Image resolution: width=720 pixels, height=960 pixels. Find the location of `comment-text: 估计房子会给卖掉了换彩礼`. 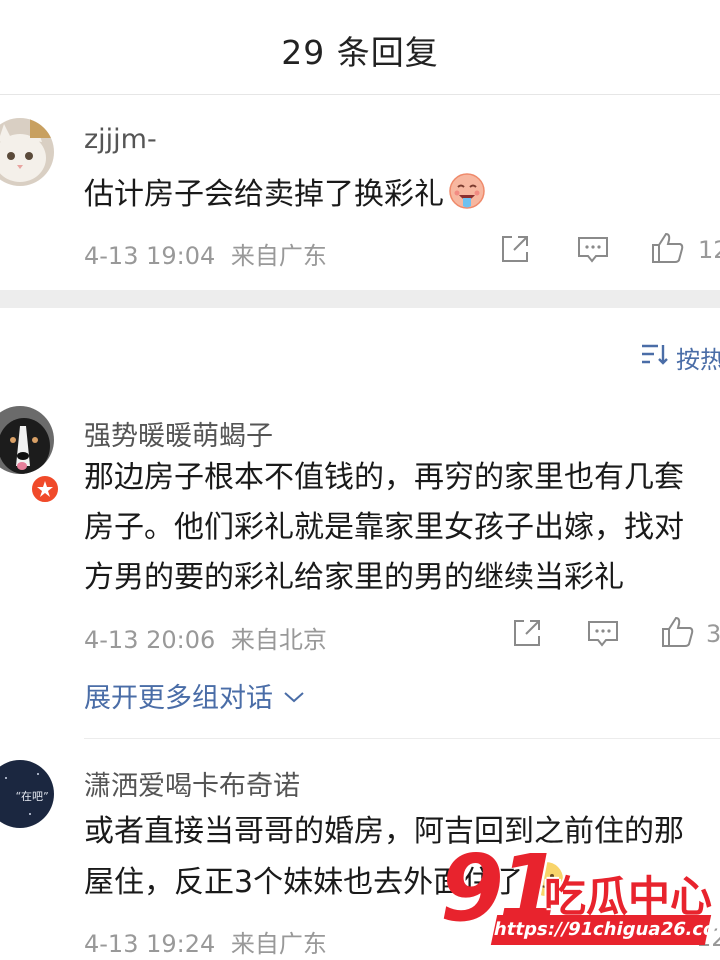

comment-text: 估计房子会给卖掉了换彩礼 is located at coordinates (285, 194).